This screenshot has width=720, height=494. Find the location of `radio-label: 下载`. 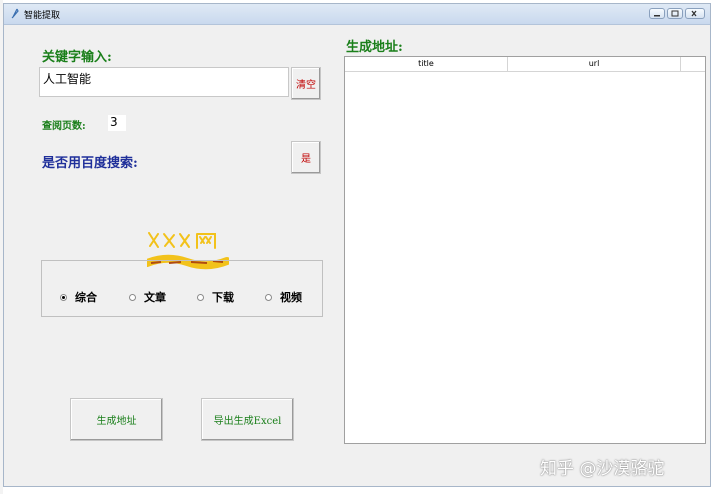

radio-label: 下载 is located at coordinates (223, 297).